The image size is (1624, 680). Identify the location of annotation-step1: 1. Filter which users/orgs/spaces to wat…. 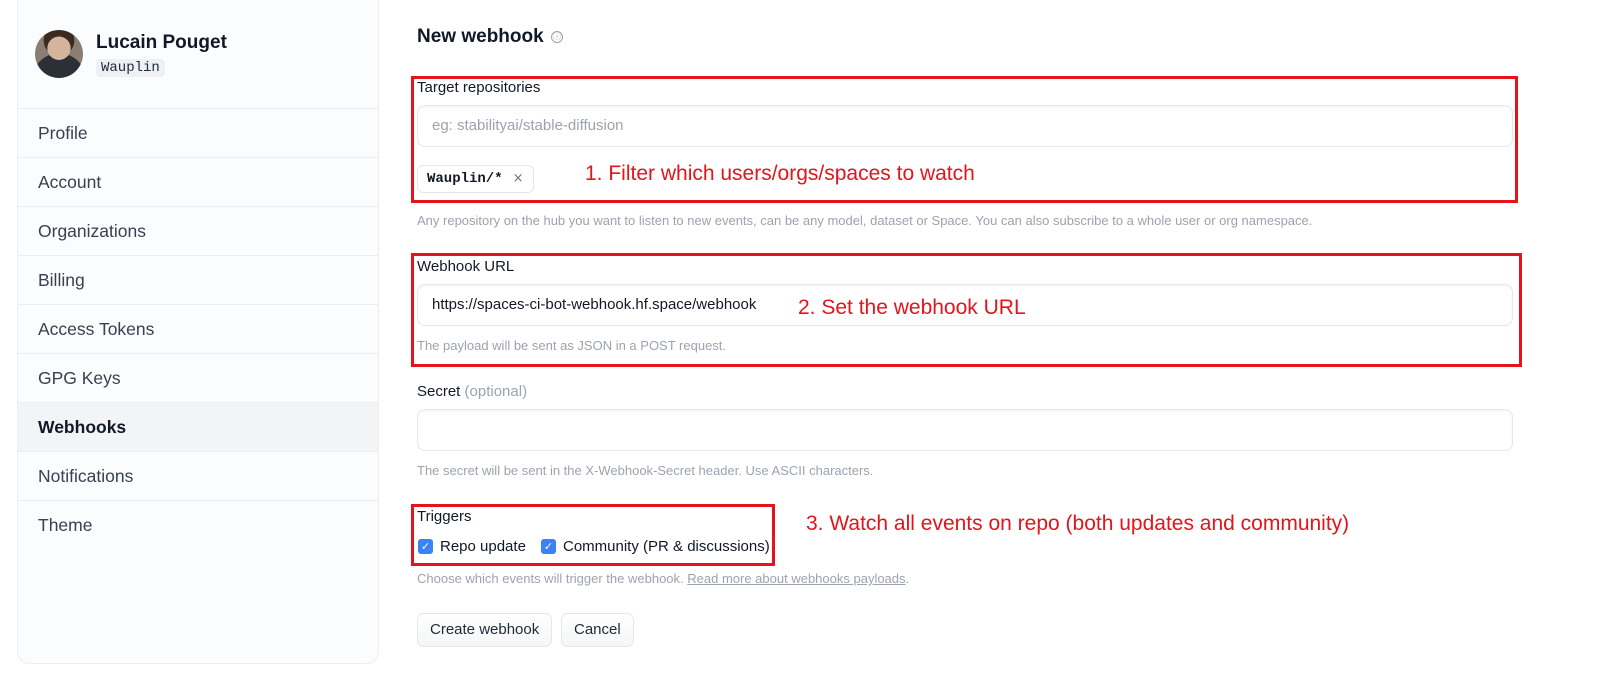
(780, 173).